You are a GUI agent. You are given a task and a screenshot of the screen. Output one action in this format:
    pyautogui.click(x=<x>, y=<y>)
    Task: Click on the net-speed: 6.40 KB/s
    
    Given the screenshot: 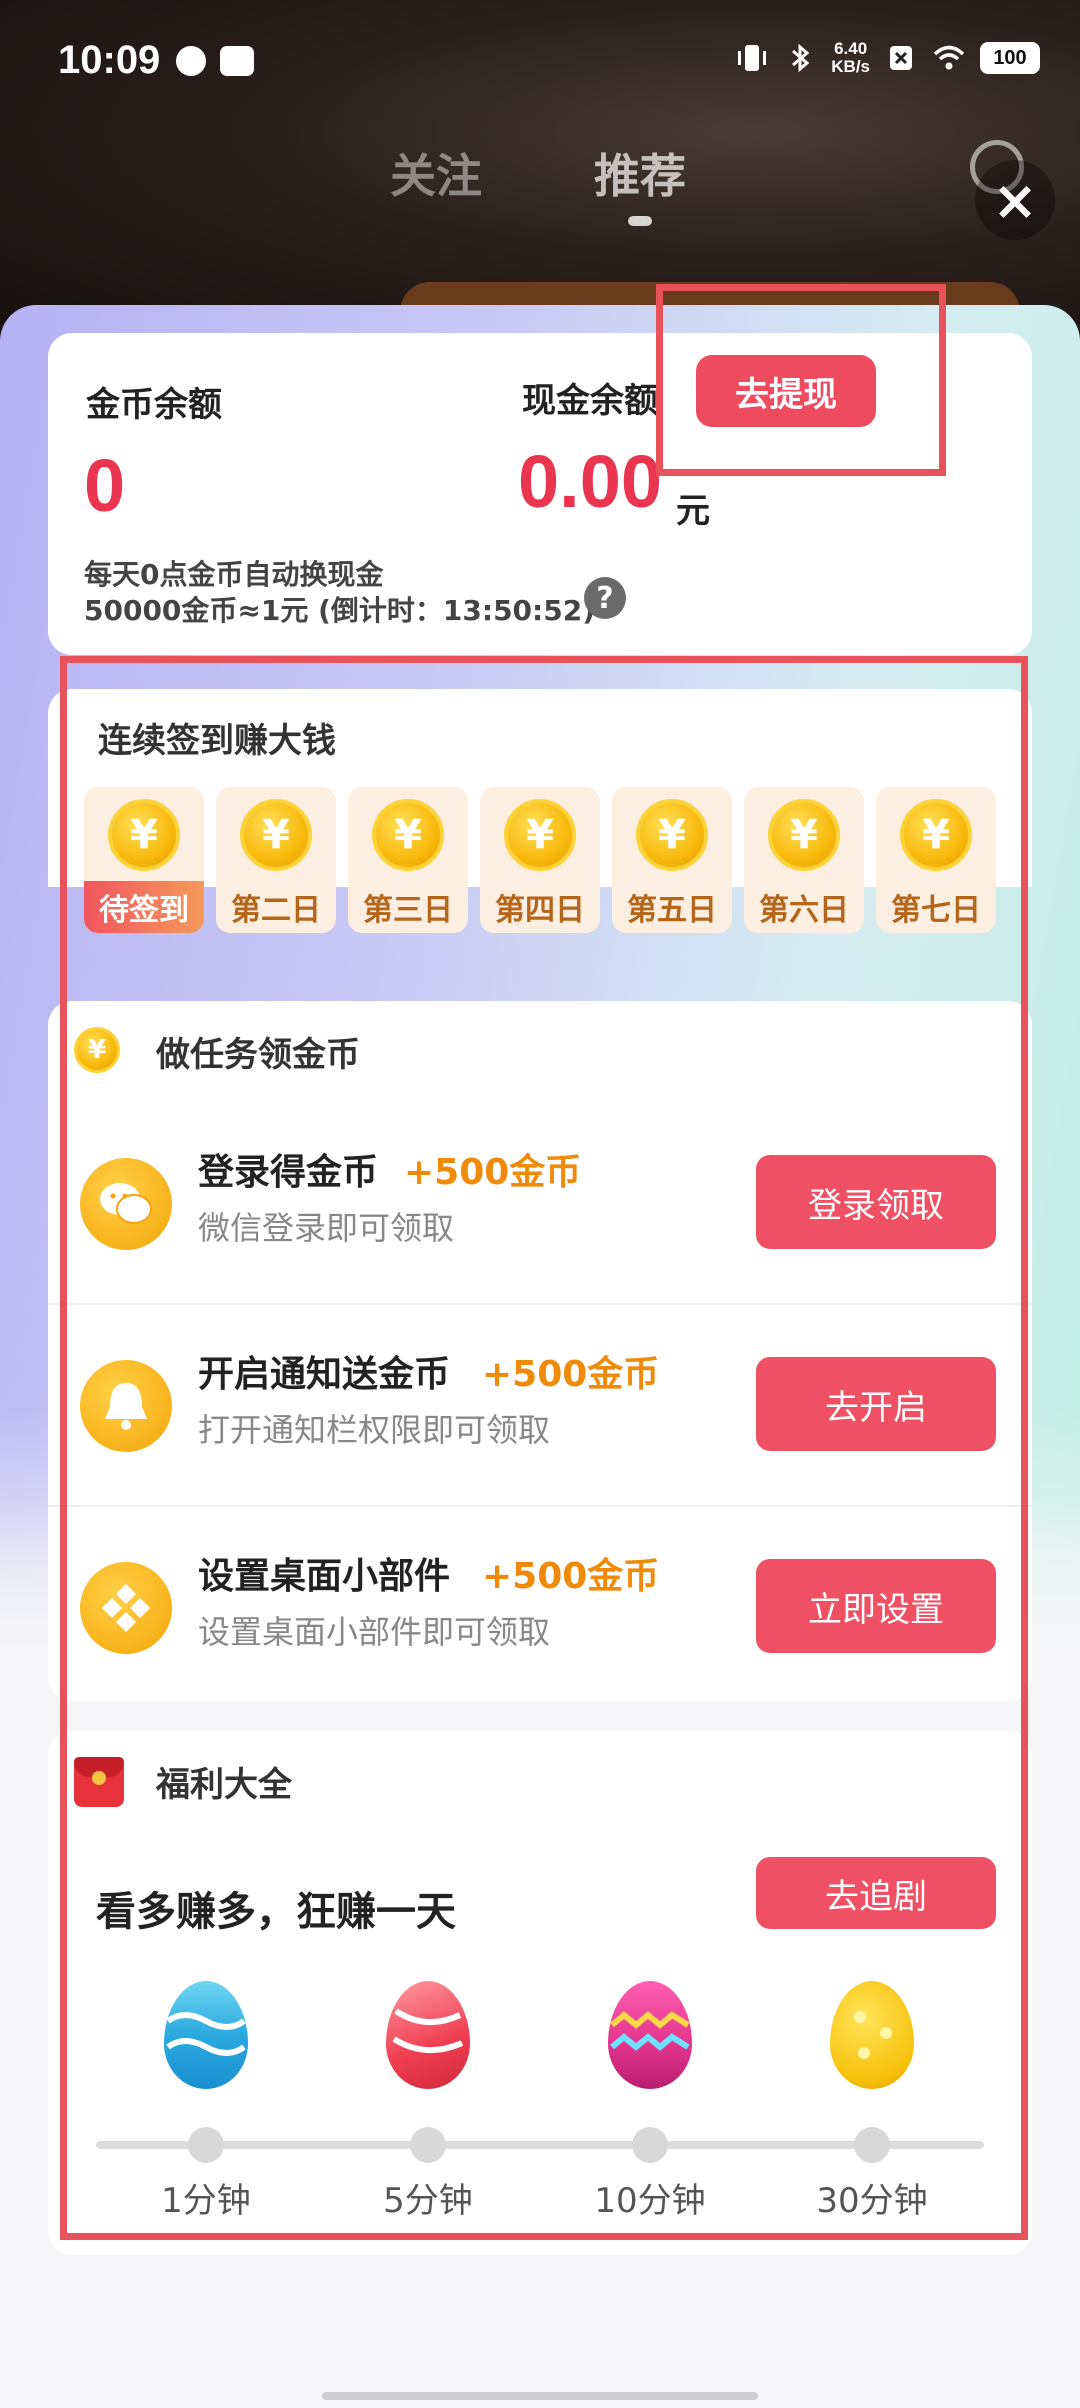 What is the action you would take?
    pyautogui.click(x=850, y=58)
    